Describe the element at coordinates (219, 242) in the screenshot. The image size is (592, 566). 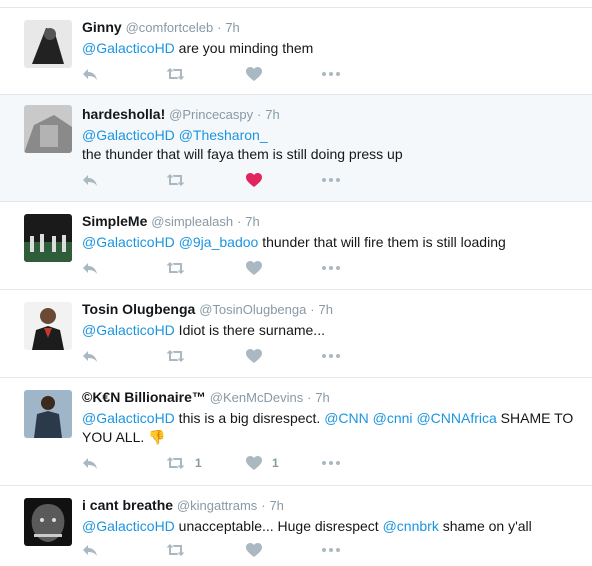
I see `mention-link: @9ja_badoo` at that location.